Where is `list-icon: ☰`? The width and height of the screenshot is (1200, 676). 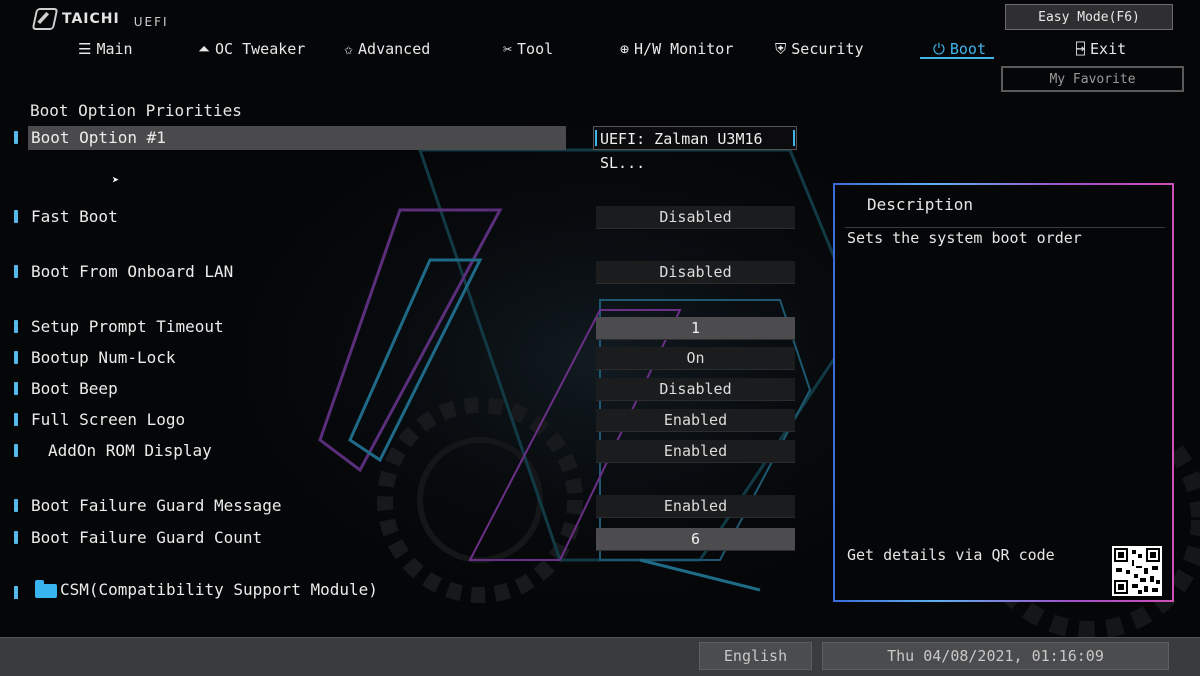
list-icon: ☰ is located at coordinates (85, 49).